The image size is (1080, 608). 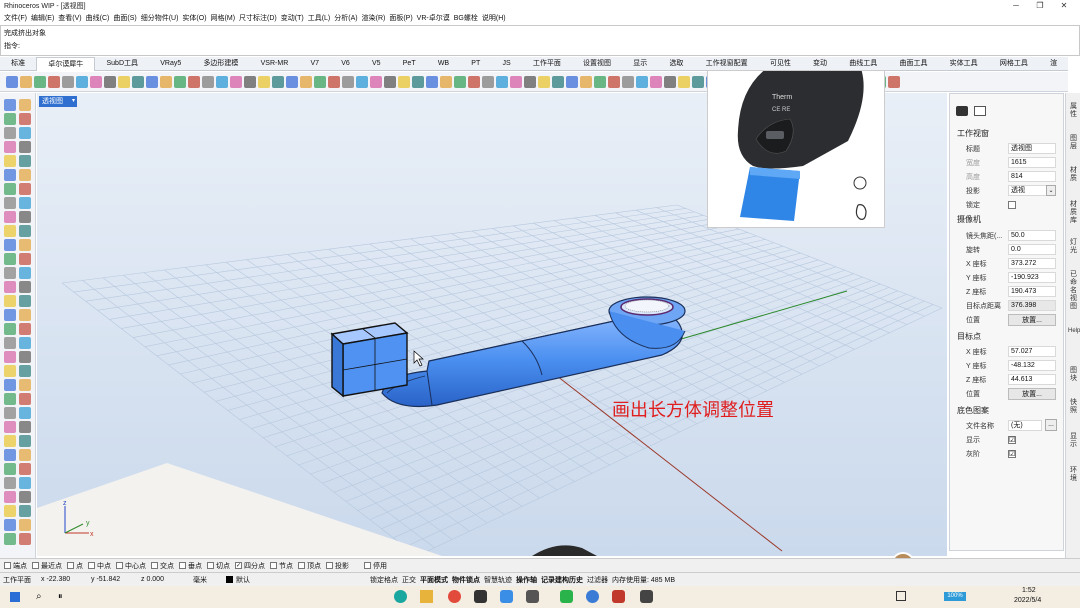 I want to click on osnap-7: 切点, so click(x=218, y=566).